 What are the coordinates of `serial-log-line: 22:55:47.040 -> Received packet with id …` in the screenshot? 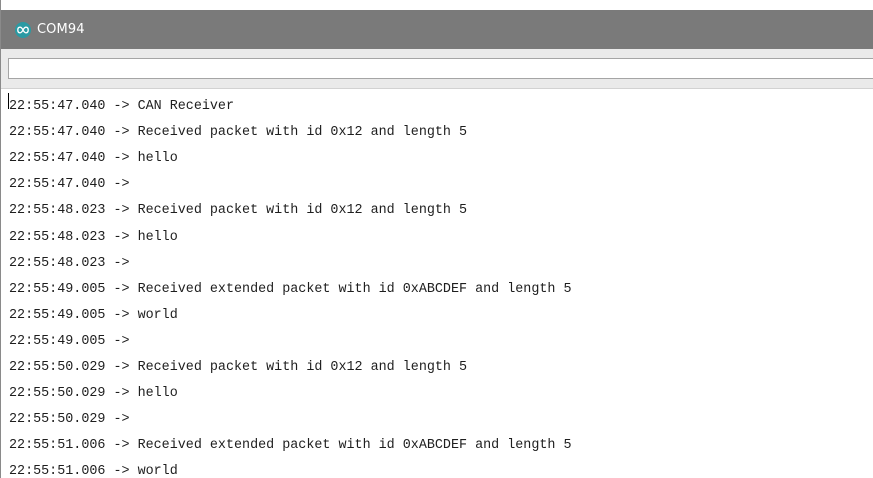 It's located at (238, 133).